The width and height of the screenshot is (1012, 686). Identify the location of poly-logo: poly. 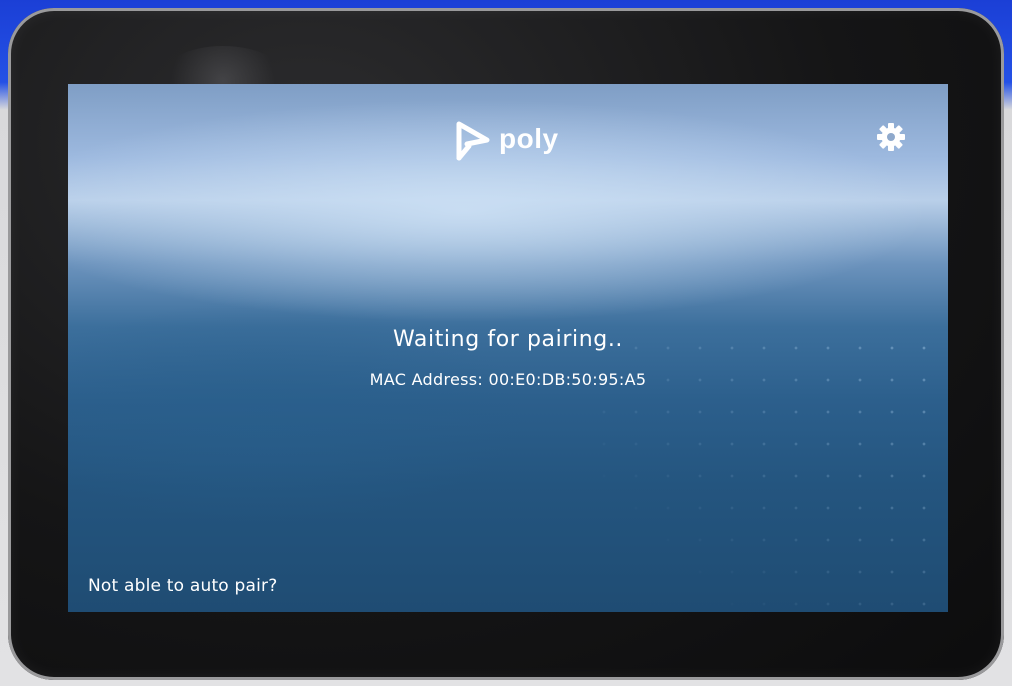
(506, 140).